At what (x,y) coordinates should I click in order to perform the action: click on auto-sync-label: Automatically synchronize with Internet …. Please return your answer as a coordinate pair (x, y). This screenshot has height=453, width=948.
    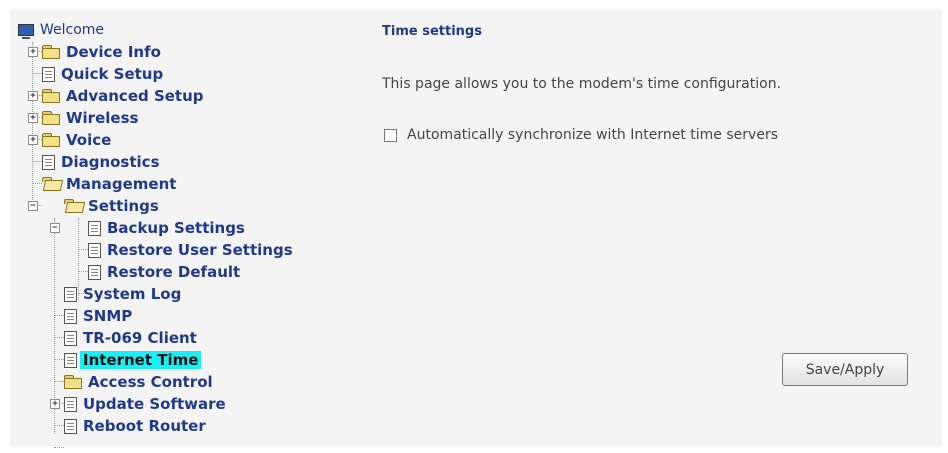
    Looking at the image, I should click on (592, 135).